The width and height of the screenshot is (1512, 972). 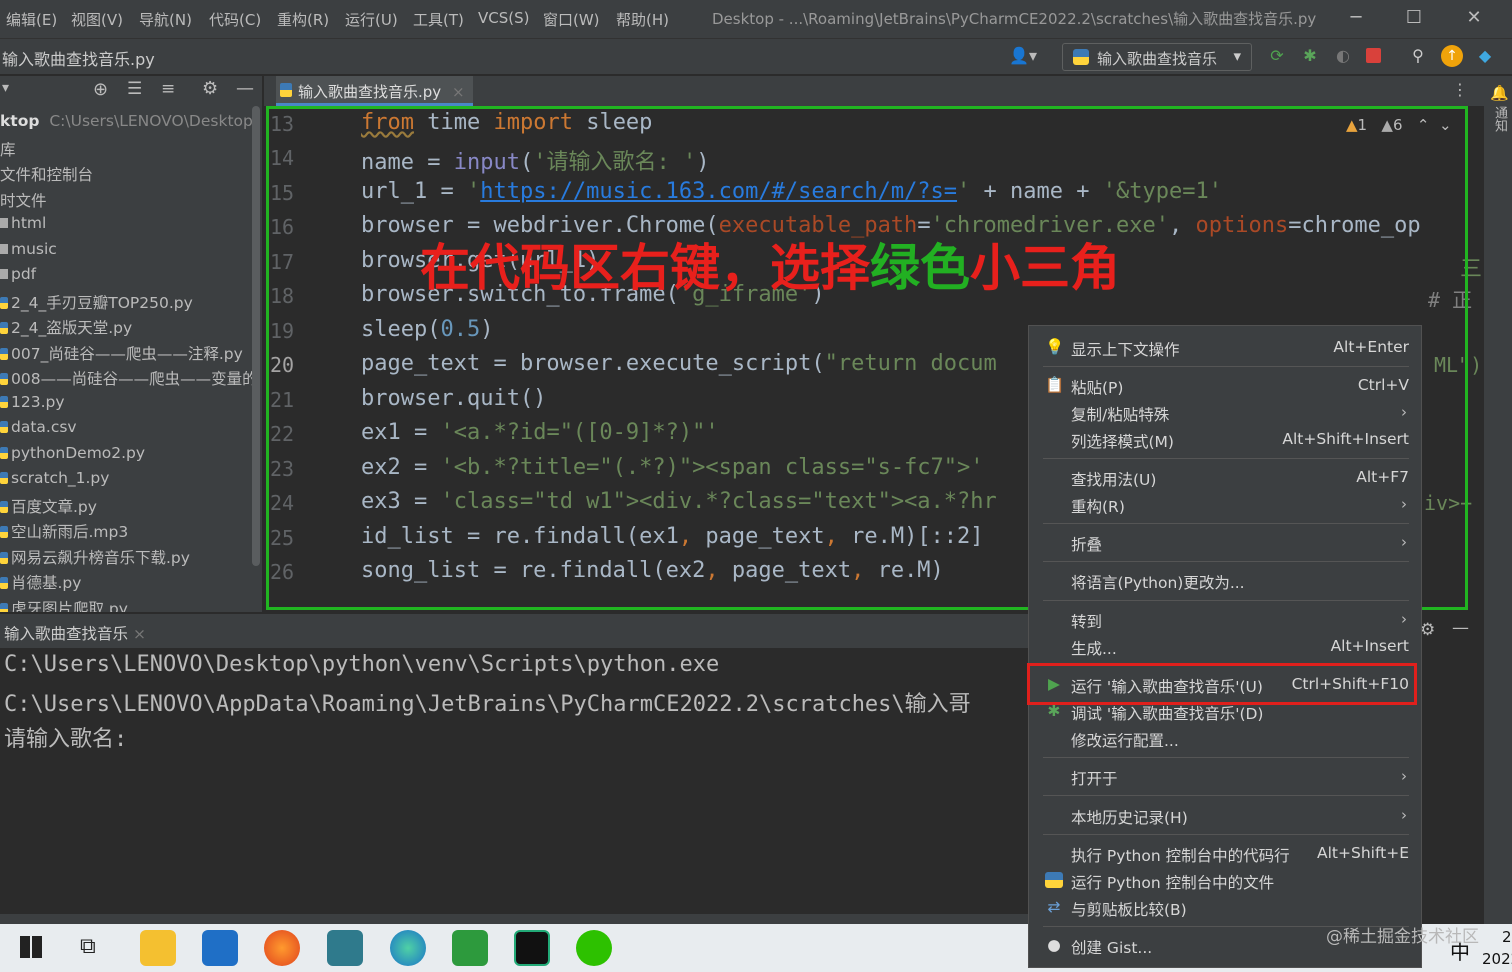 I want to click on menu-tools: 工具(T), so click(x=438, y=19).